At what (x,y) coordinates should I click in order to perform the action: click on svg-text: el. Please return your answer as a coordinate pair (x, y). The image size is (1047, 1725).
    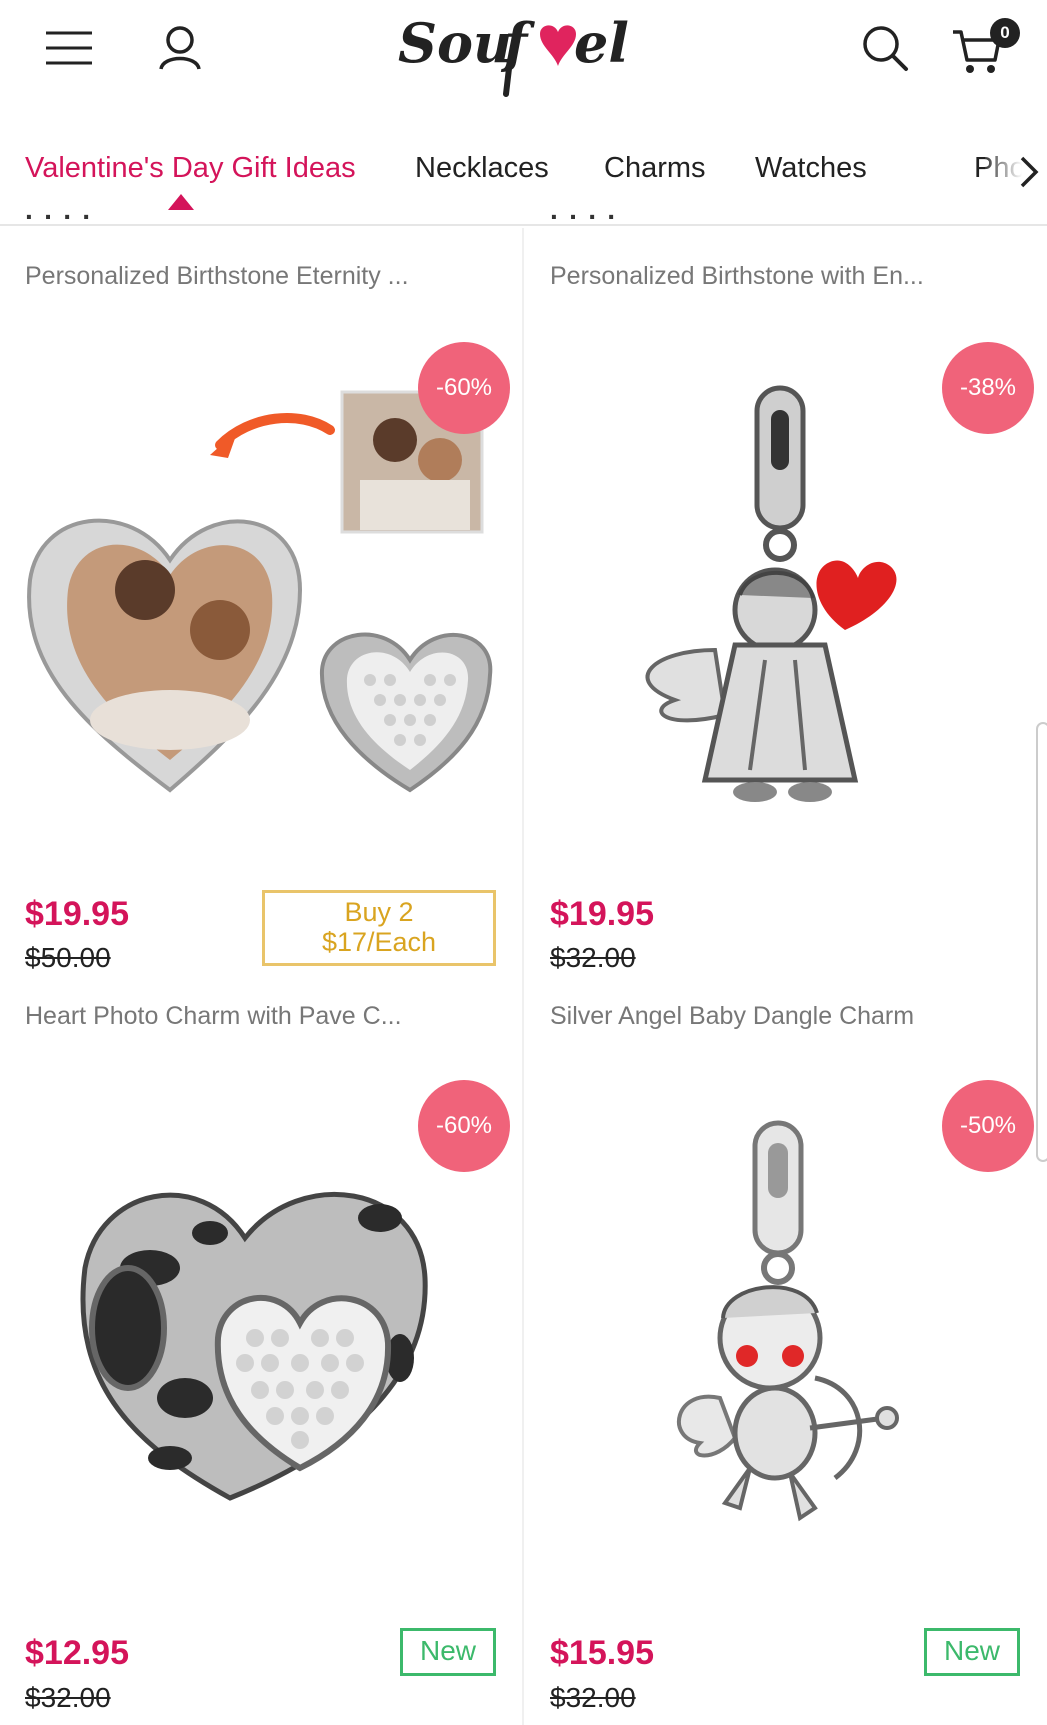
    Looking at the image, I should click on (601, 43).